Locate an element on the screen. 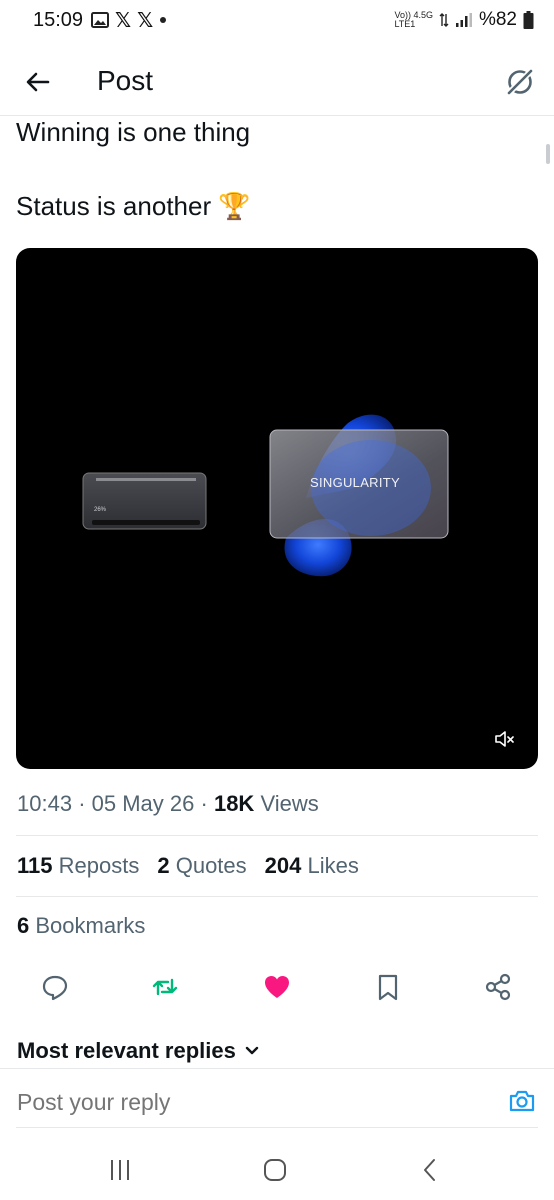 Image resolution: width=554 pixels, height=1200 pixels. engagement-stats: 115 Reposts 2 Quotes 204 Likes is located at coordinates (188, 866).